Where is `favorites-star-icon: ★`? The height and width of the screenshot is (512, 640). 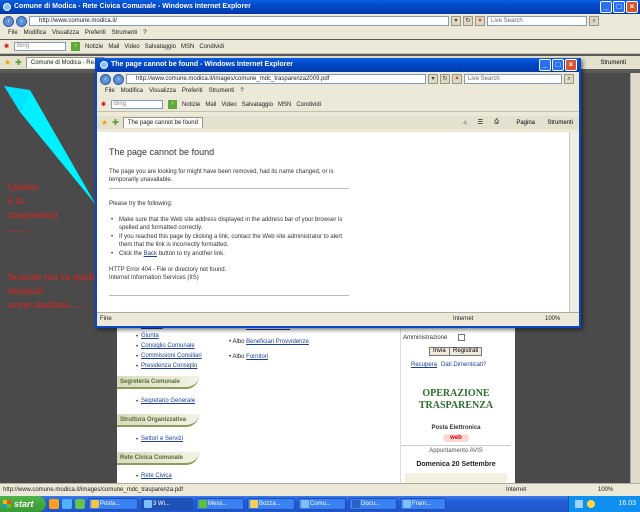 favorites-star-icon: ★ is located at coordinates (104, 122).